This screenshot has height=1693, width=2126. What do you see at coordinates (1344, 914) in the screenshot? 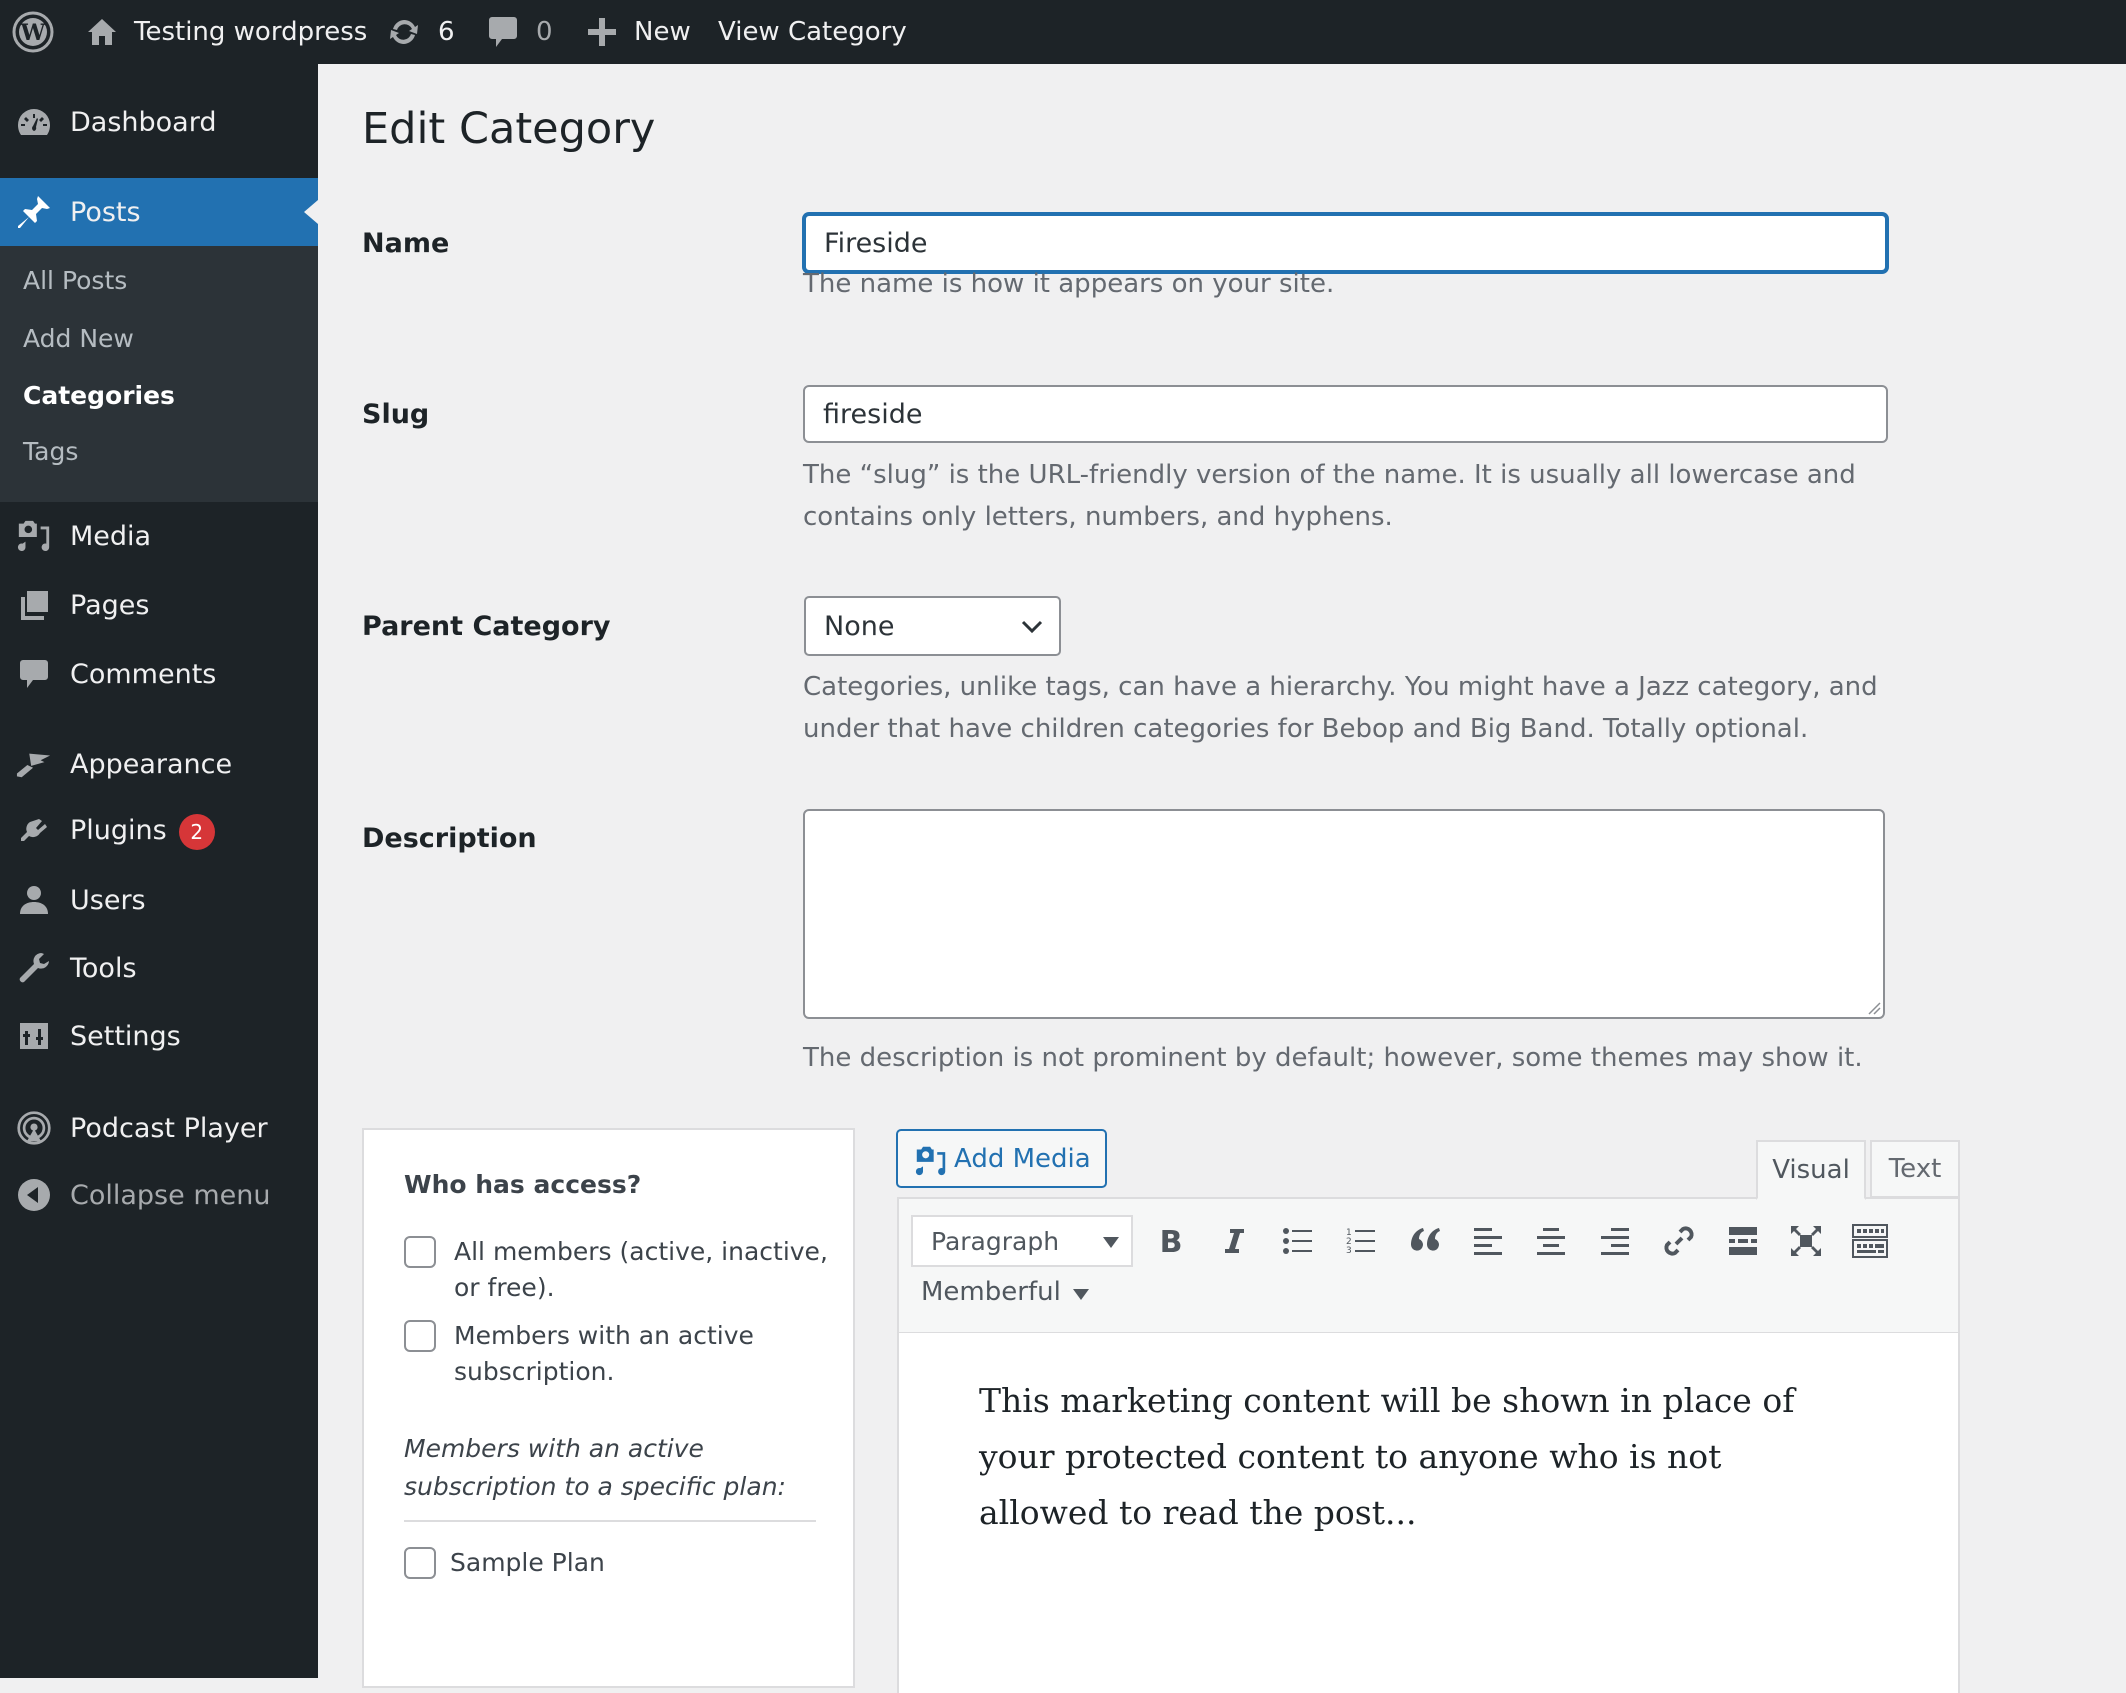
I see `description-textarea` at bounding box center [1344, 914].